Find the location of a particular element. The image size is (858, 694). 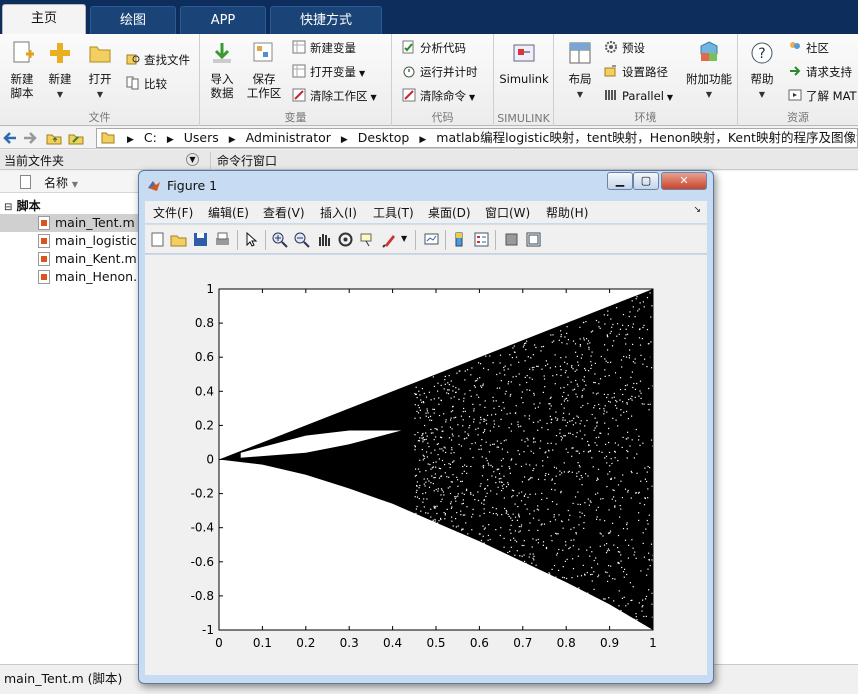

menu-desktop: 桌面(D) is located at coordinates (449, 212).